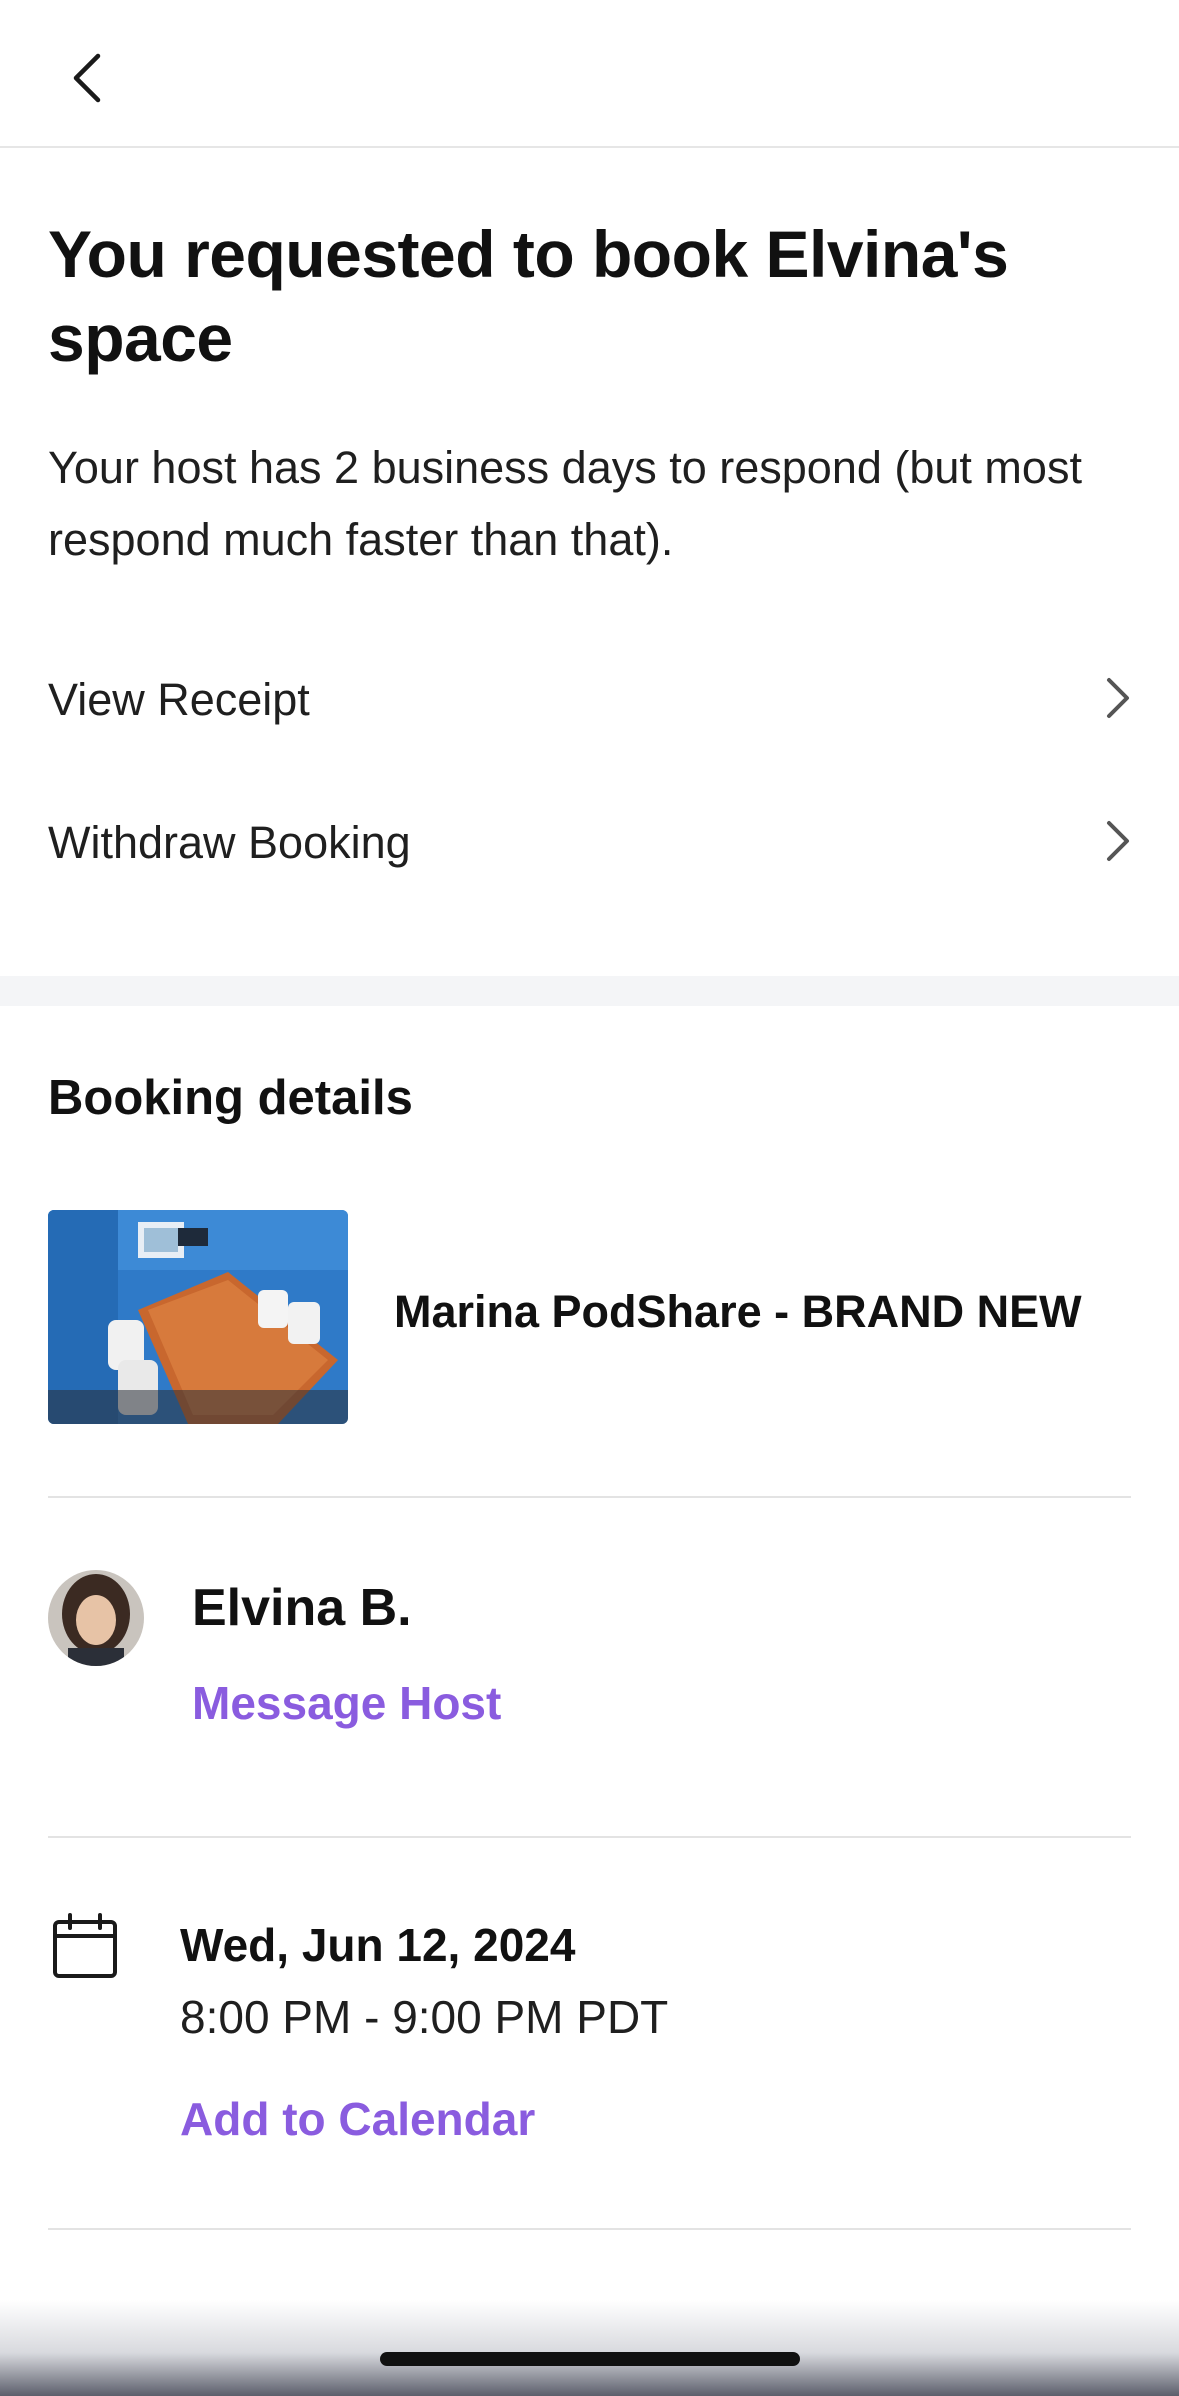  I want to click on page-title: You requested to book Elvina's space, so click(528, 296).